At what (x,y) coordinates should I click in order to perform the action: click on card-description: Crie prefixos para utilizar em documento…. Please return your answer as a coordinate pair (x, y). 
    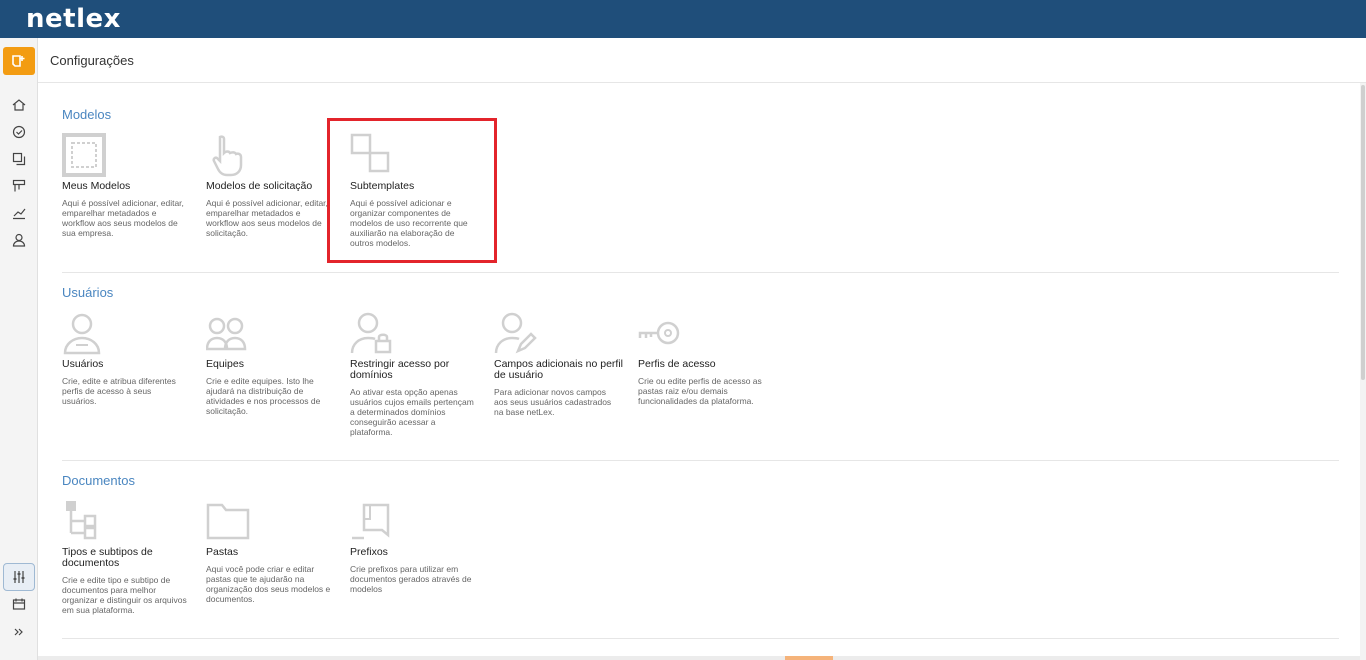
    Looking at the image, I should click on (411, 579).